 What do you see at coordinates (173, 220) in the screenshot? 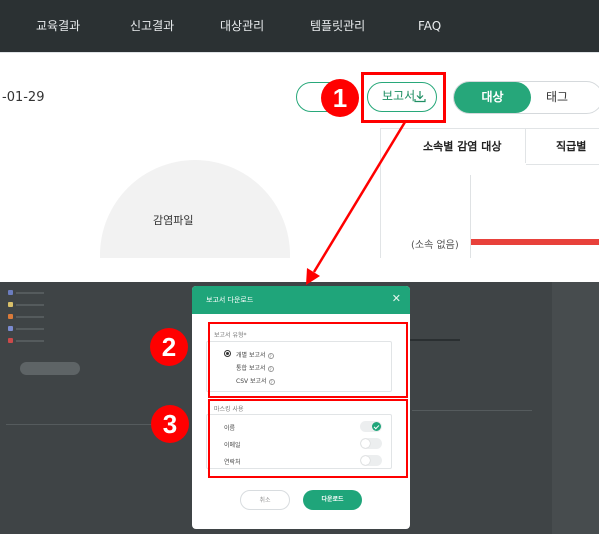
I see `donut-chart-label: 감염파일` at bounding box center [173, 220].